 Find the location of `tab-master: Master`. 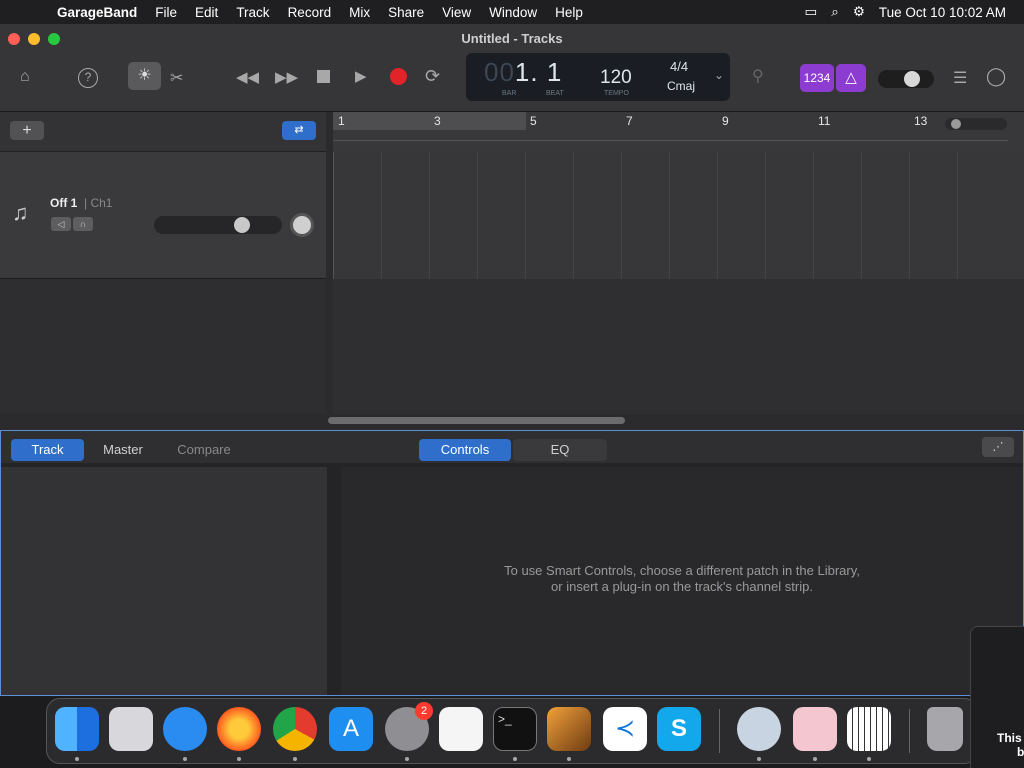

tab-master: Master is located at coordinates (123, 450).